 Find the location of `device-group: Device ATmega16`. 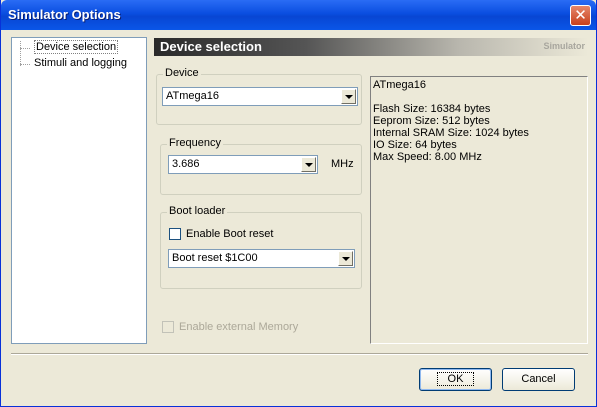

device-group: Device ATmega16 is located at coordinates (259, 96).